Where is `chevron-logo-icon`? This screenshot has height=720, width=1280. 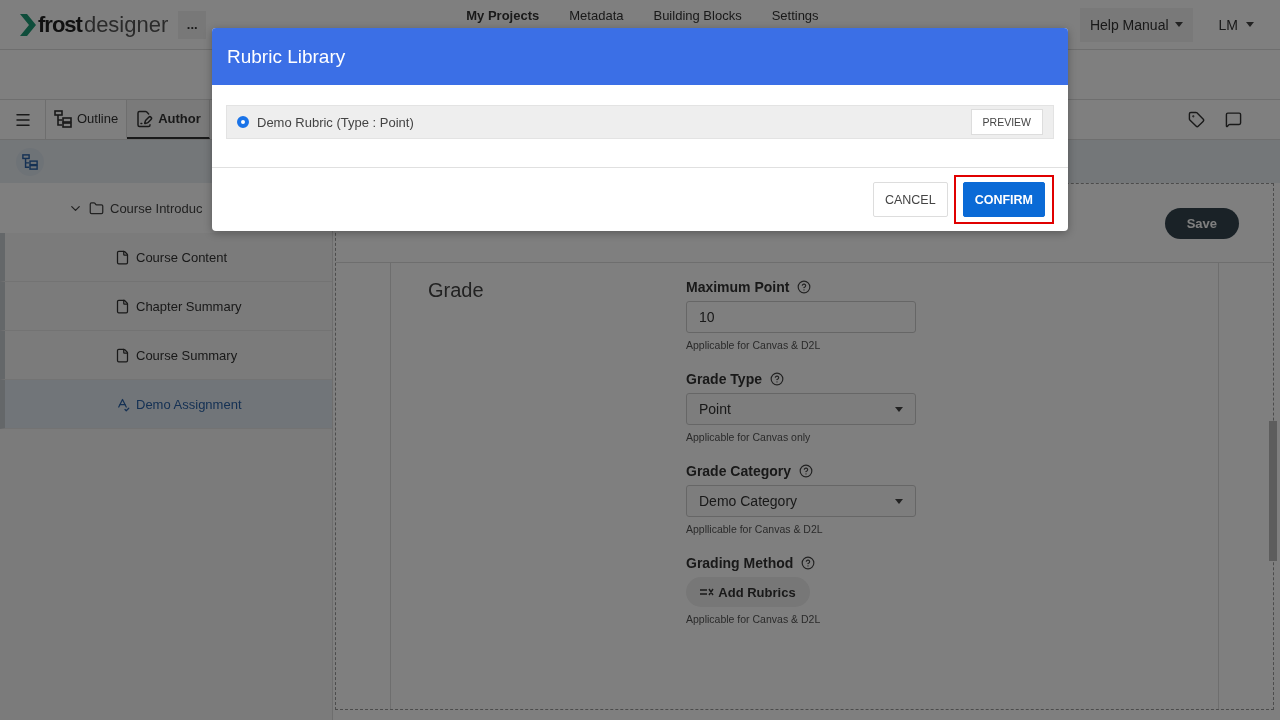 chevron-logo-icon is located at coordinates (28, 24).